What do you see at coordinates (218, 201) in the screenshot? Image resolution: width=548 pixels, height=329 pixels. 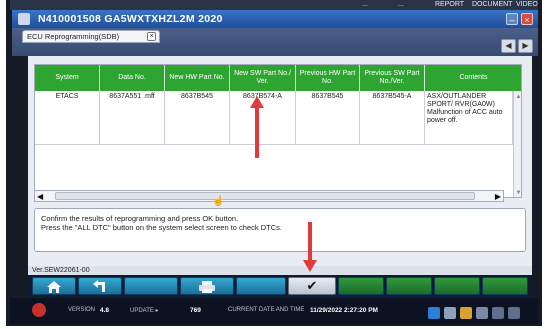 I see `mouse-cursor-icon: ☝` at bounding box center [218, 201].